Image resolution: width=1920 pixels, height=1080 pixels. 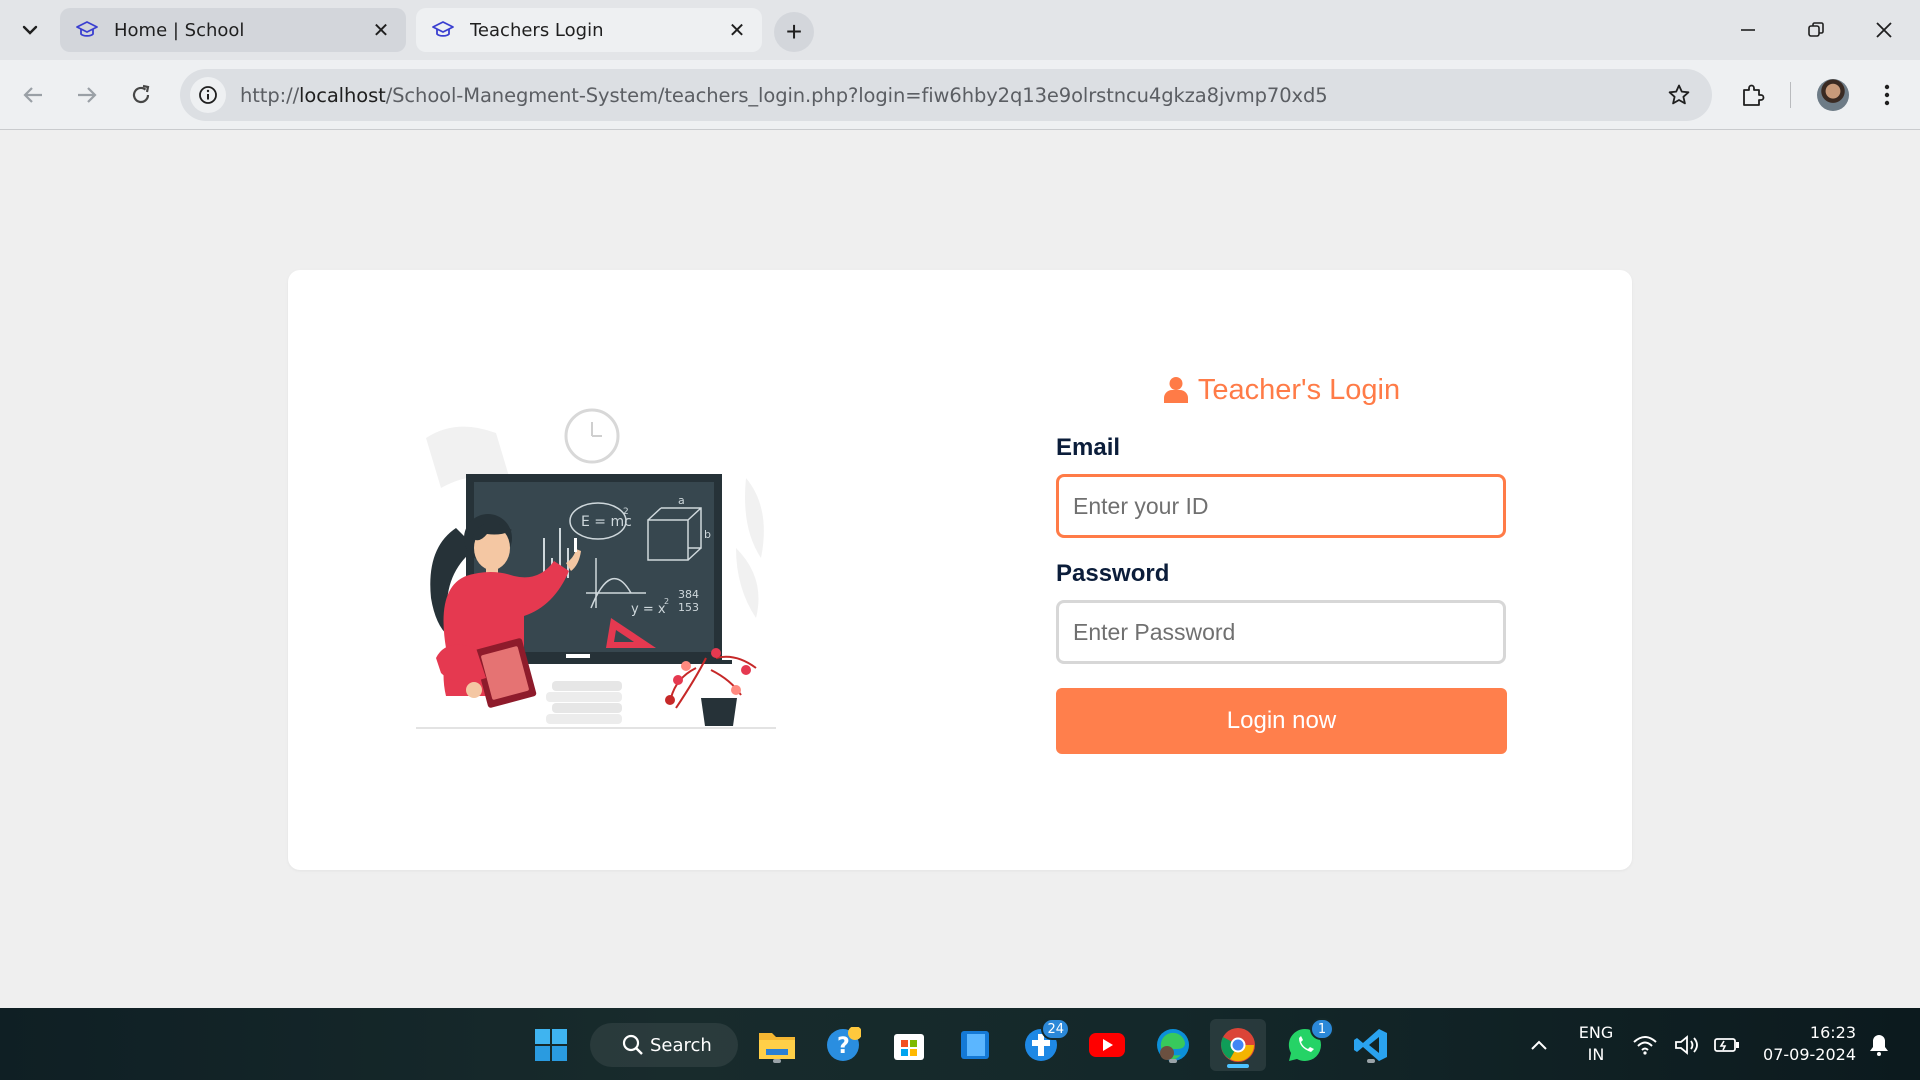 I want to click on password-label: Password, so click(x=1113, y=573).